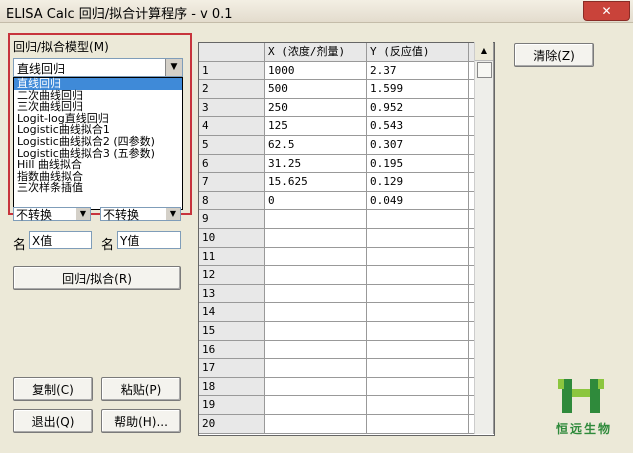  What do you see at coordinates (97, 278) in the screenshot?
I see `fit-button: 回归/拟合(R)` at bounding box center [97, 278].